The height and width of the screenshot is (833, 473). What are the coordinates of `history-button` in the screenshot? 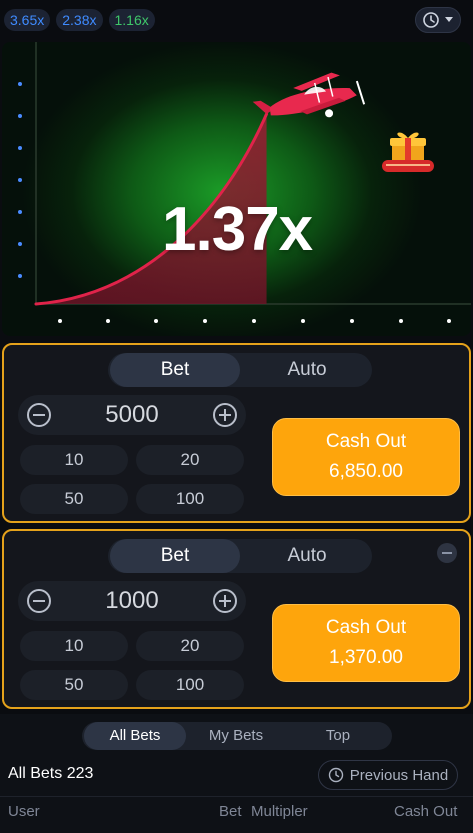 It's located at (438, 20).